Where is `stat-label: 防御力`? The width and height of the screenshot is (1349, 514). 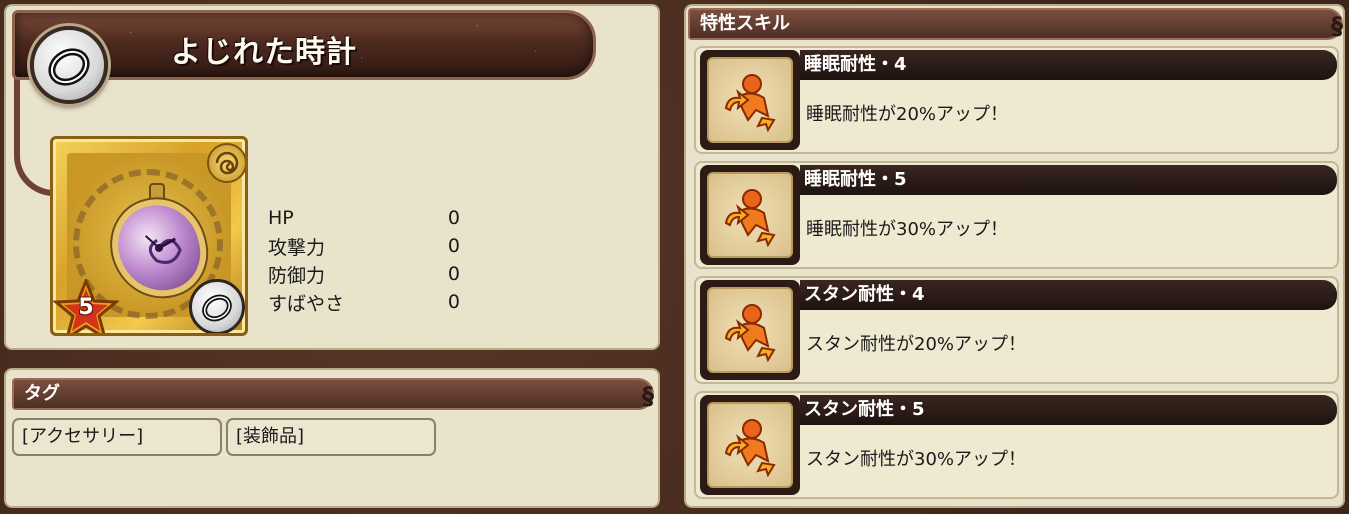 stat-label: 防御力 is located at coordinates (297, 275).